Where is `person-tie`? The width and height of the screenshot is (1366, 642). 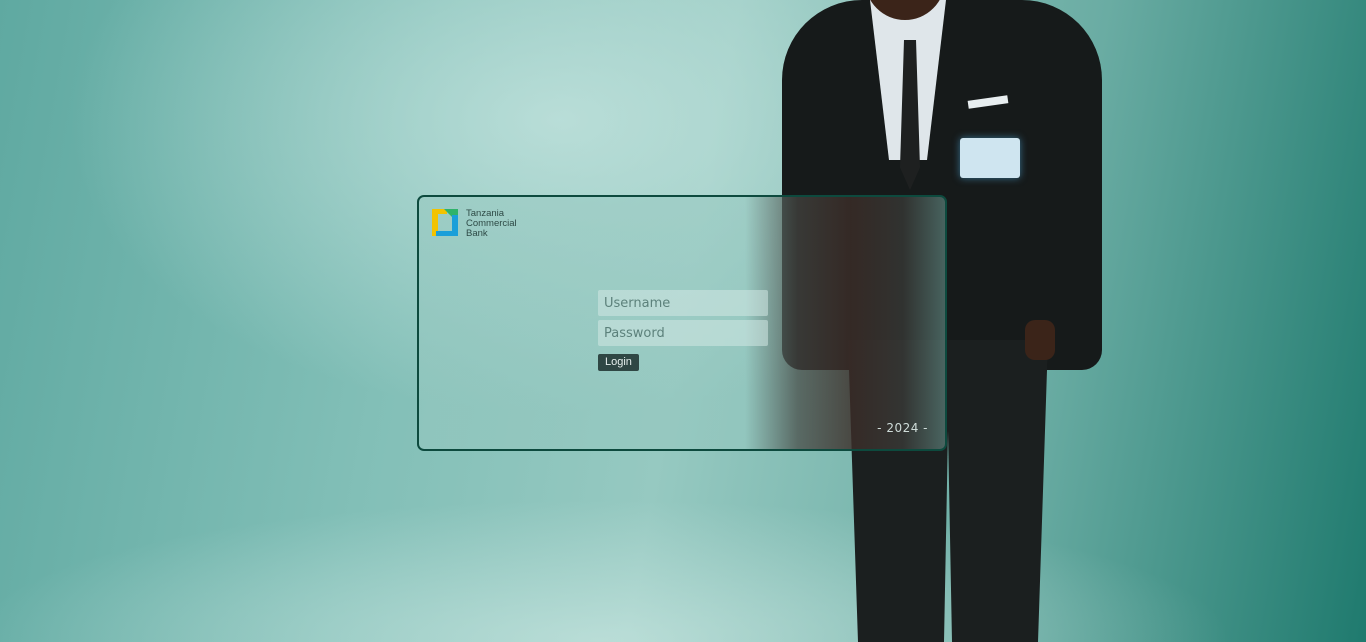 person-tie is located at coordinates (910, 115).